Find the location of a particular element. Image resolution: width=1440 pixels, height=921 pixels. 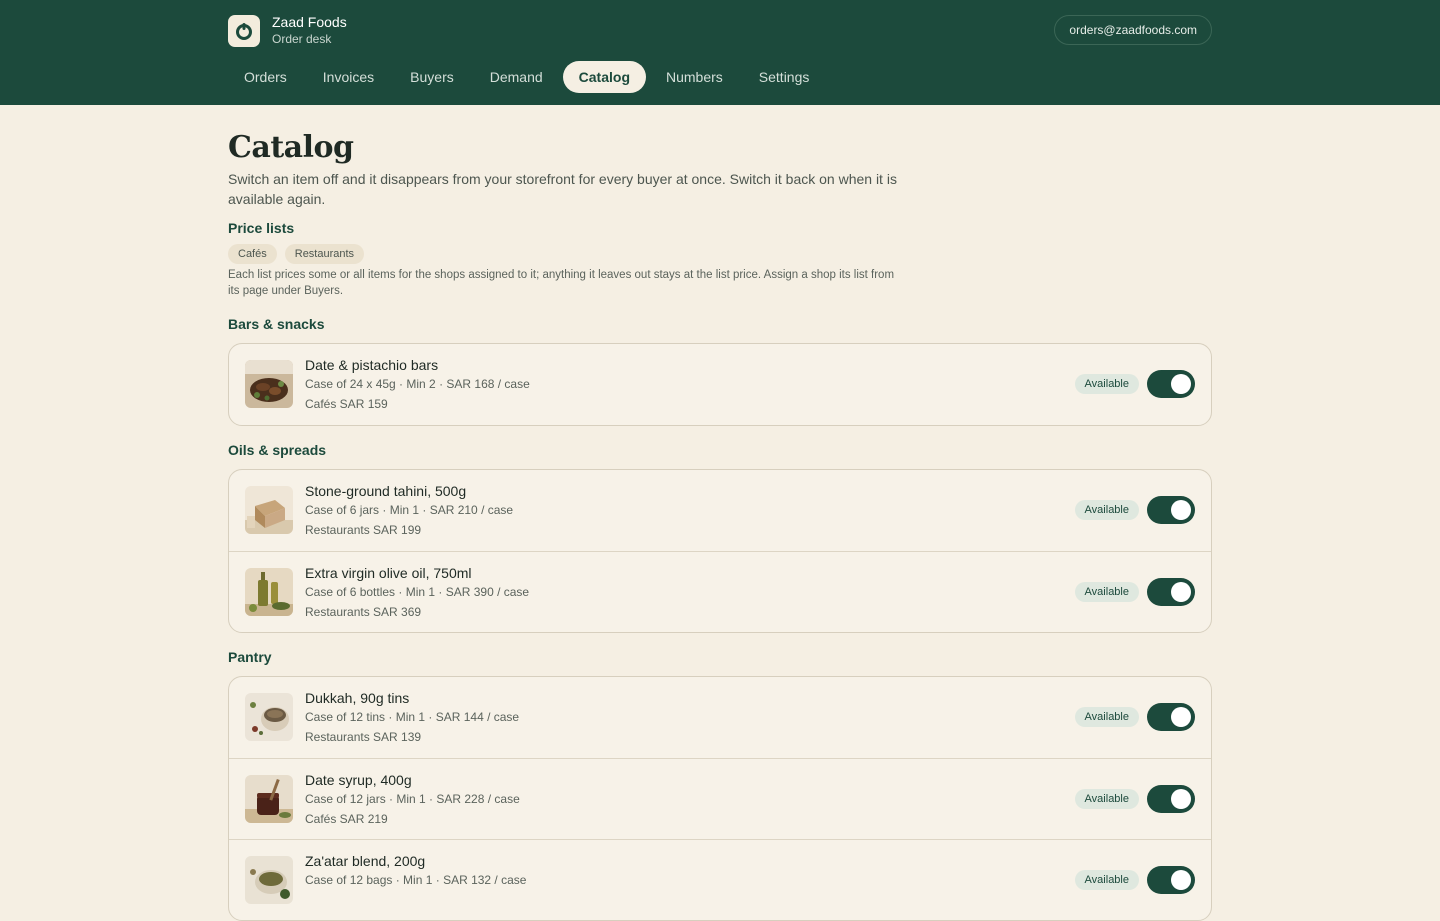

nav-numbers: Numbers is located at coordinates (694, 77).